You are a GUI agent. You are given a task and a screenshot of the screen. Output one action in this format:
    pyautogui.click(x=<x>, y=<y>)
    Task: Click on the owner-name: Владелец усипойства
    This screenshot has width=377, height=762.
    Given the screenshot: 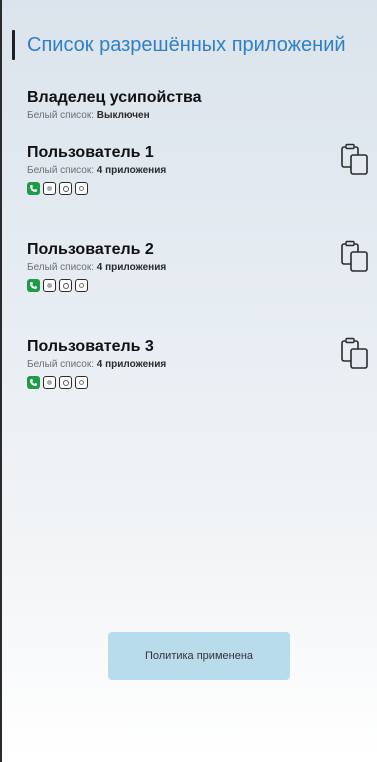 What is the action you would take?
    pyautogui.click(x=114, y=97)
    